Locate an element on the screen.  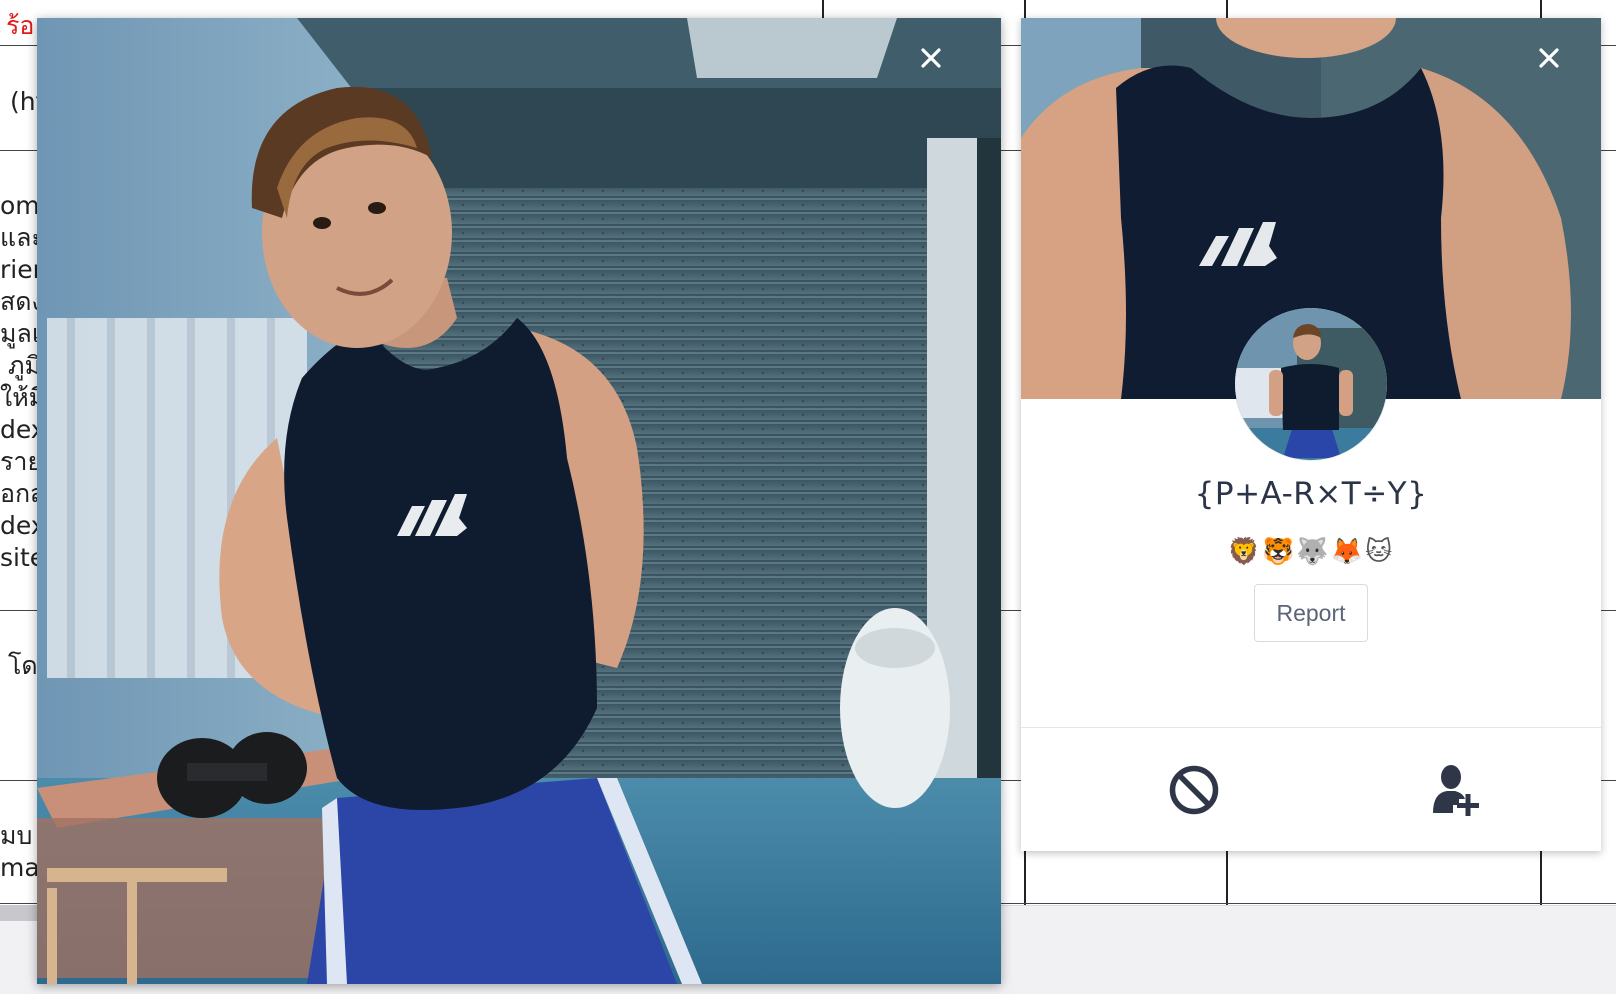
avatar is located at coordinates (1311, 384).